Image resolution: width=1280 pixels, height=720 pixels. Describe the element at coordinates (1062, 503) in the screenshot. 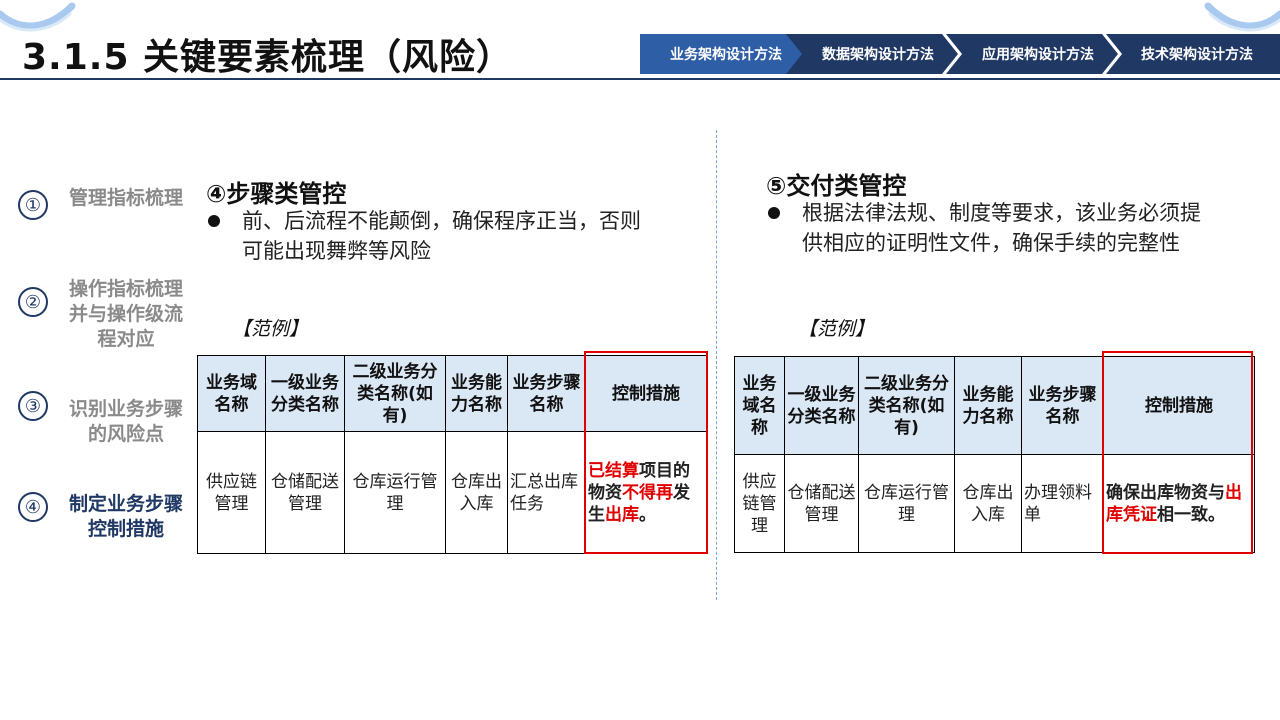

I see `cell-step: 办理领料单` at that location.